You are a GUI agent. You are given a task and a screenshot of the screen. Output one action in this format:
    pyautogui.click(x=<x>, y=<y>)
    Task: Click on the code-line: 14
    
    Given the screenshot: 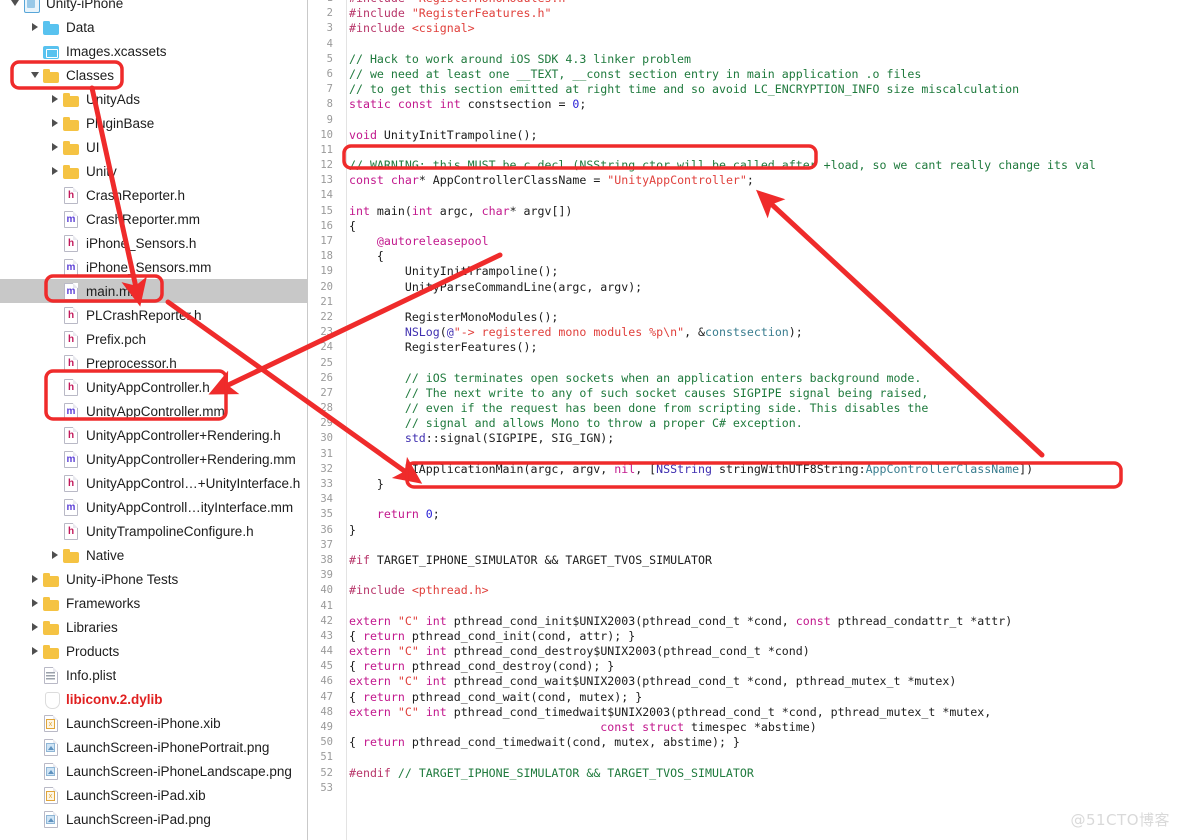 What is the action you would take?
    pyautogui.click(x=746, y=196)
    